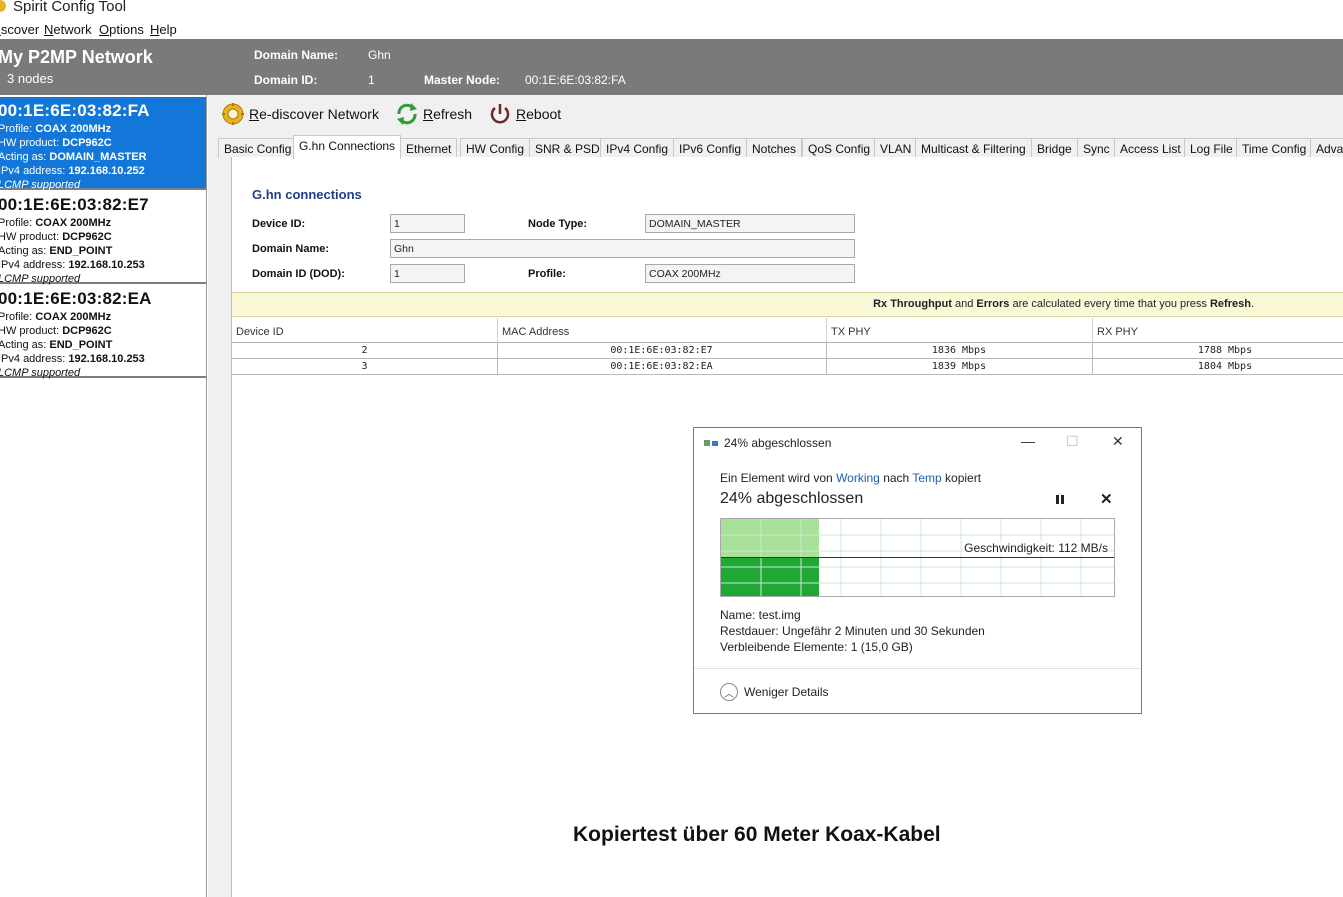 The height and width of the screenshot is (897, 1343). I want to click on tab-qos-config: QoS Config, so click(839, 148).